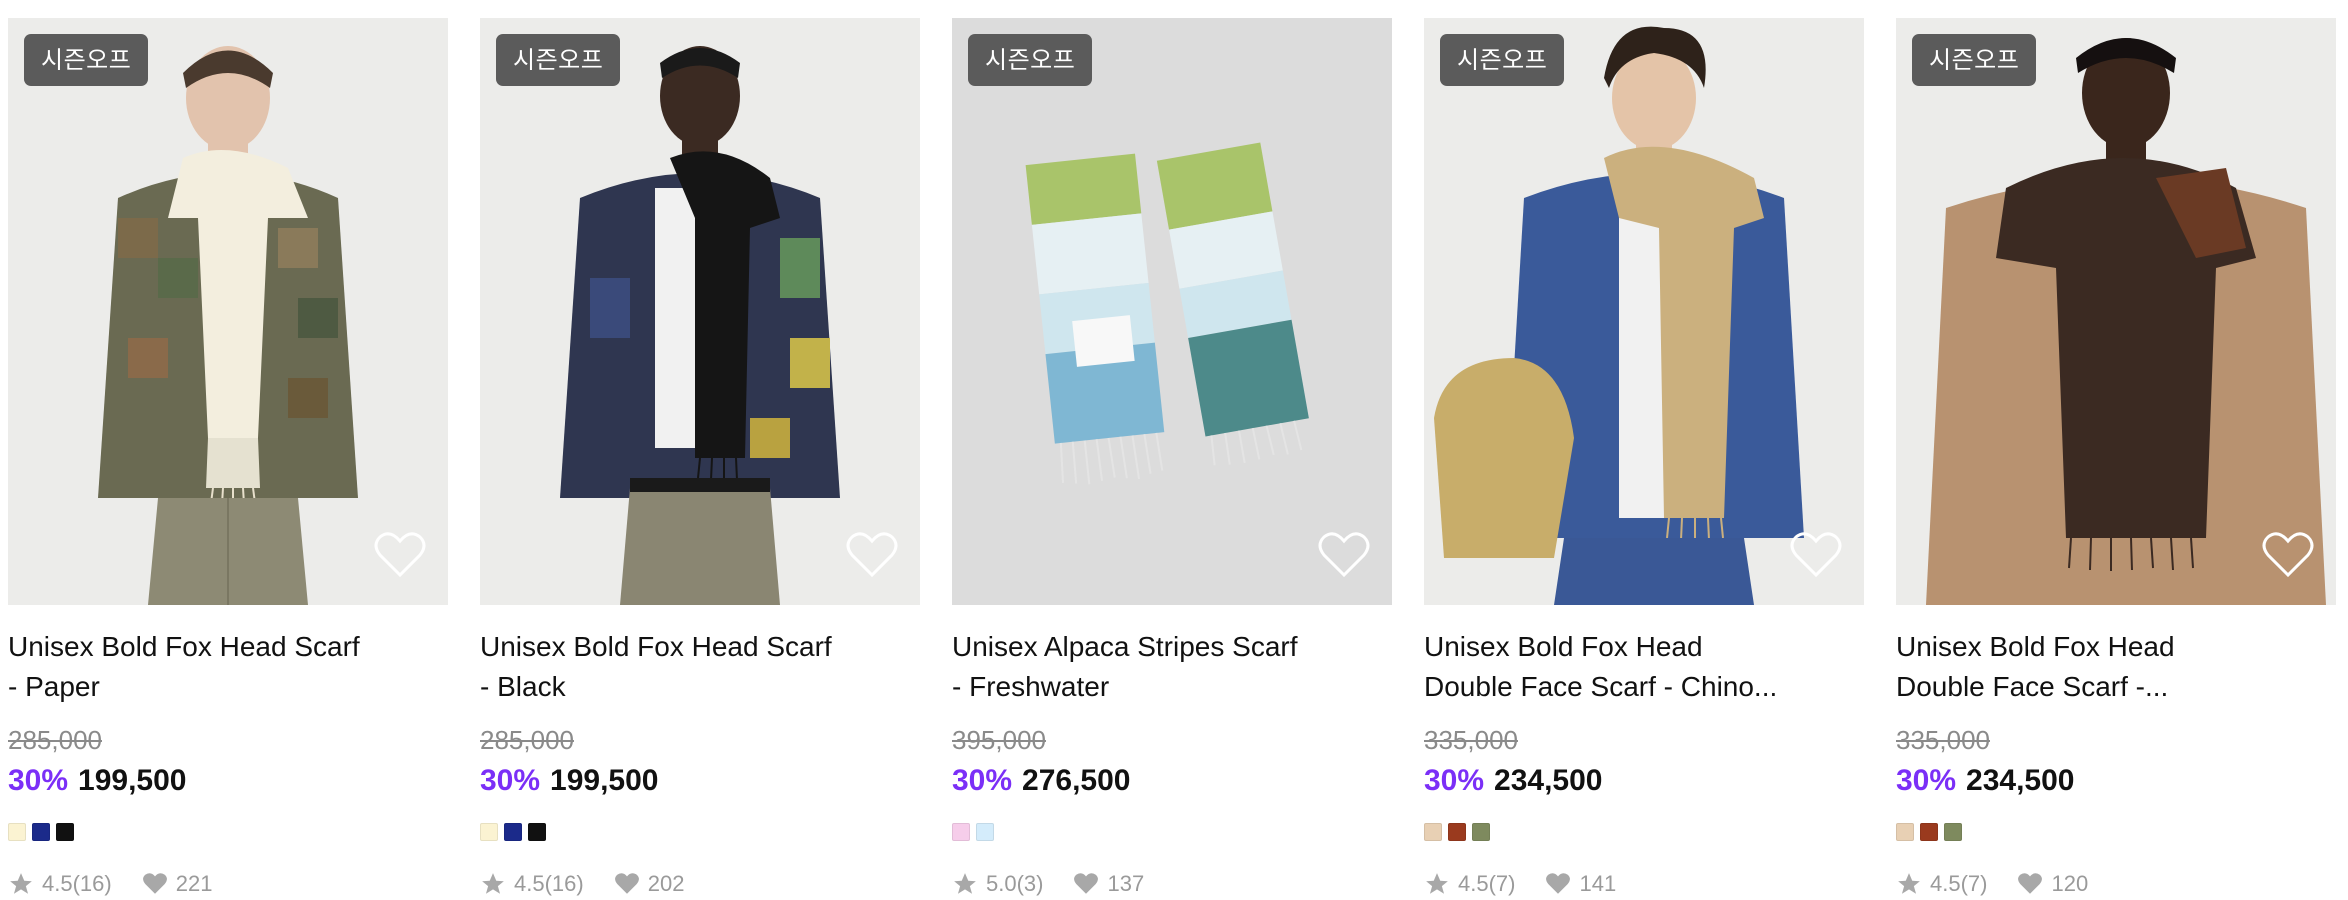 The image size is (2348, 900). I want to click on rating-value: 5.0(3), so click(1015, 883).